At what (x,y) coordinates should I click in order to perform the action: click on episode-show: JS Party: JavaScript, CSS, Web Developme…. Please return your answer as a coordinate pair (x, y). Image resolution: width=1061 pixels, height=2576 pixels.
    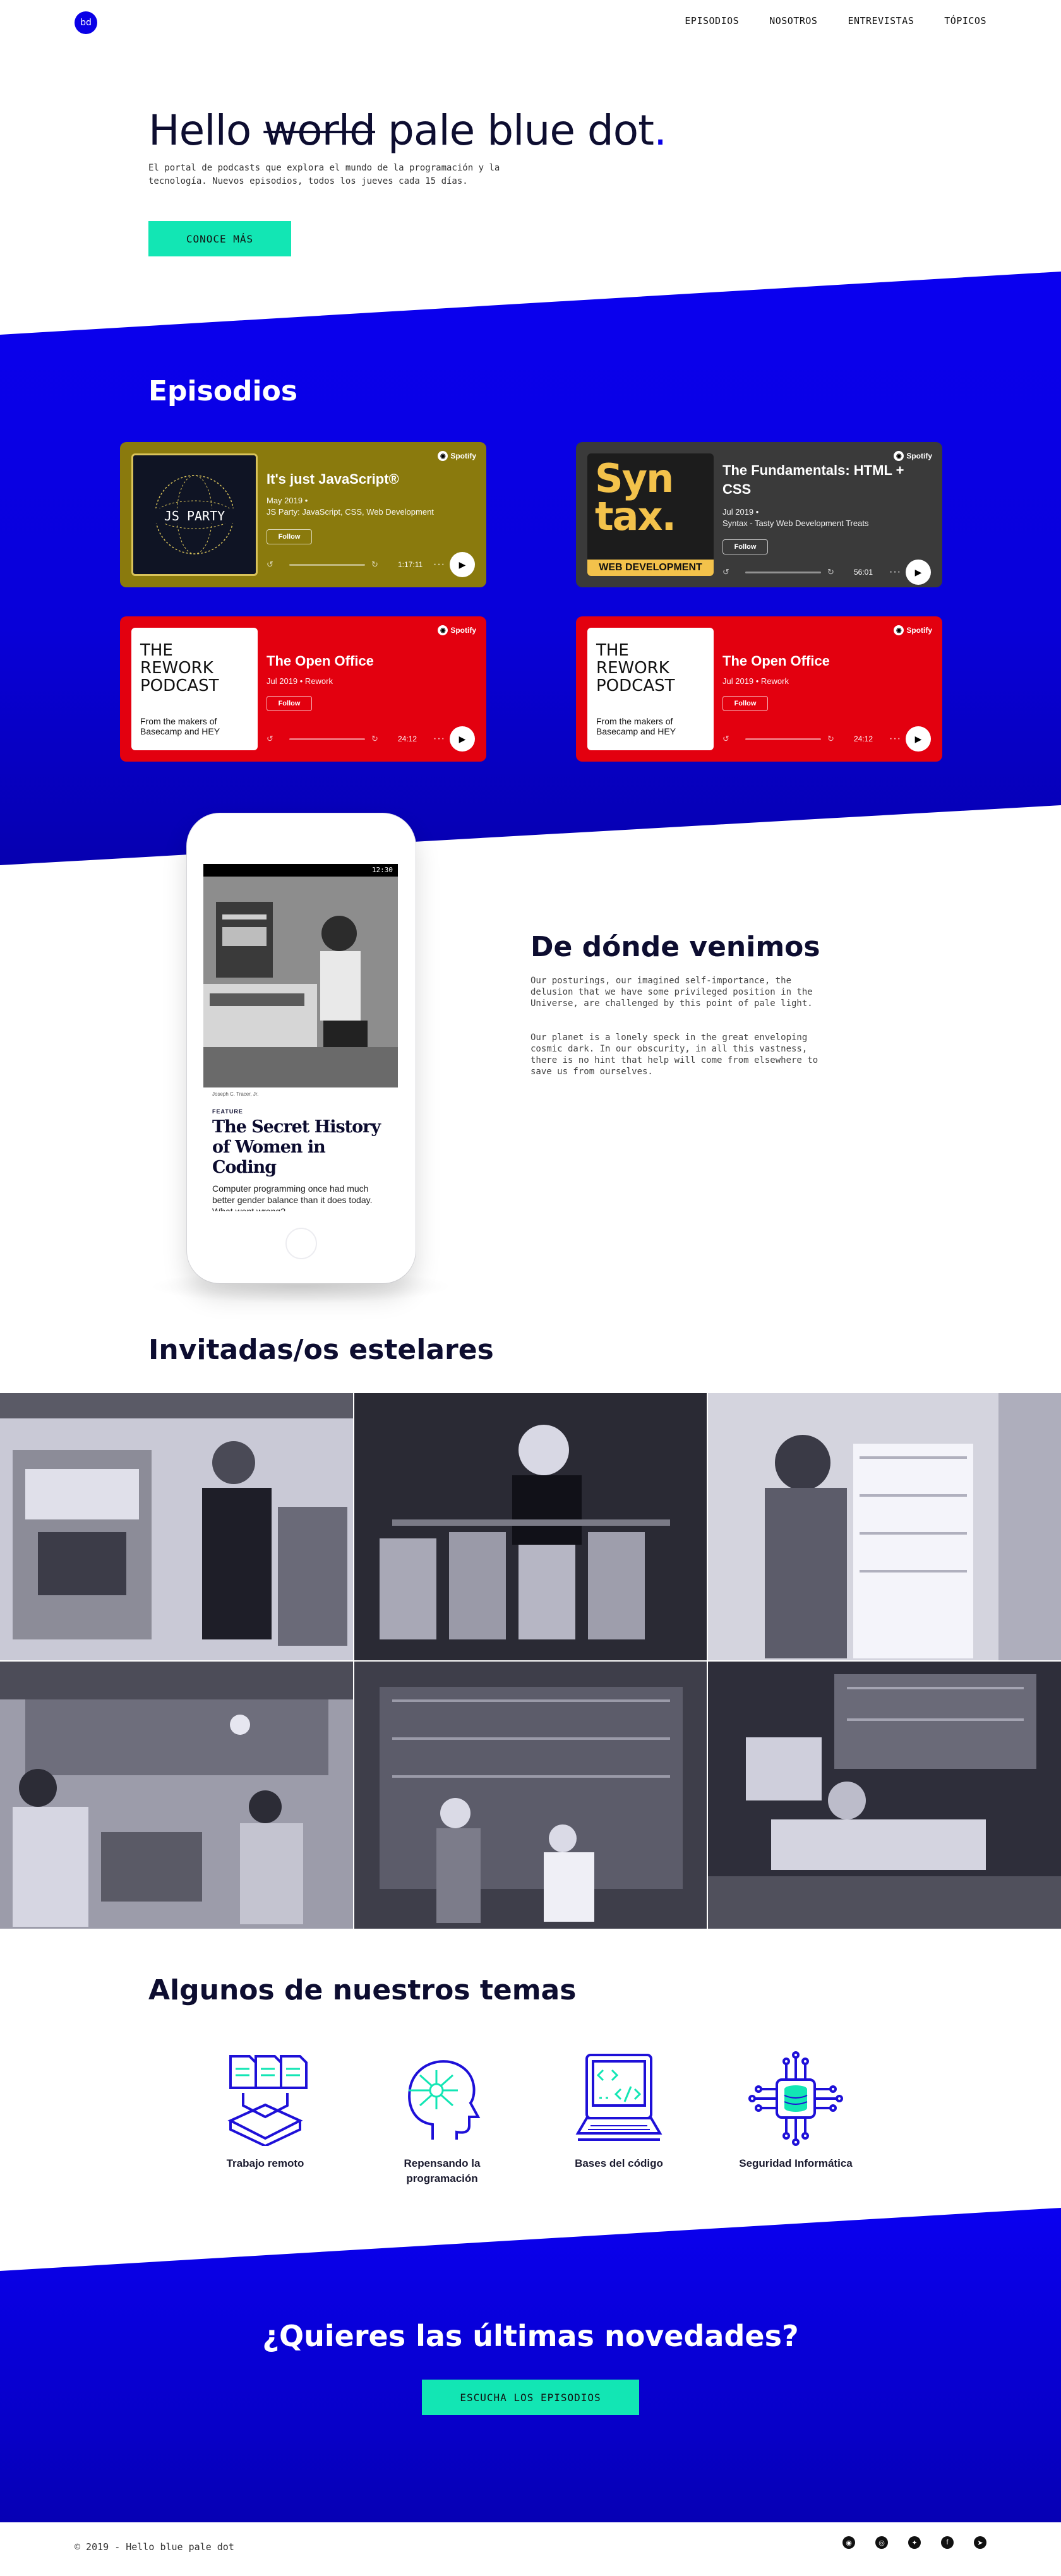
    Looking at the image, I should click on (350, 512).